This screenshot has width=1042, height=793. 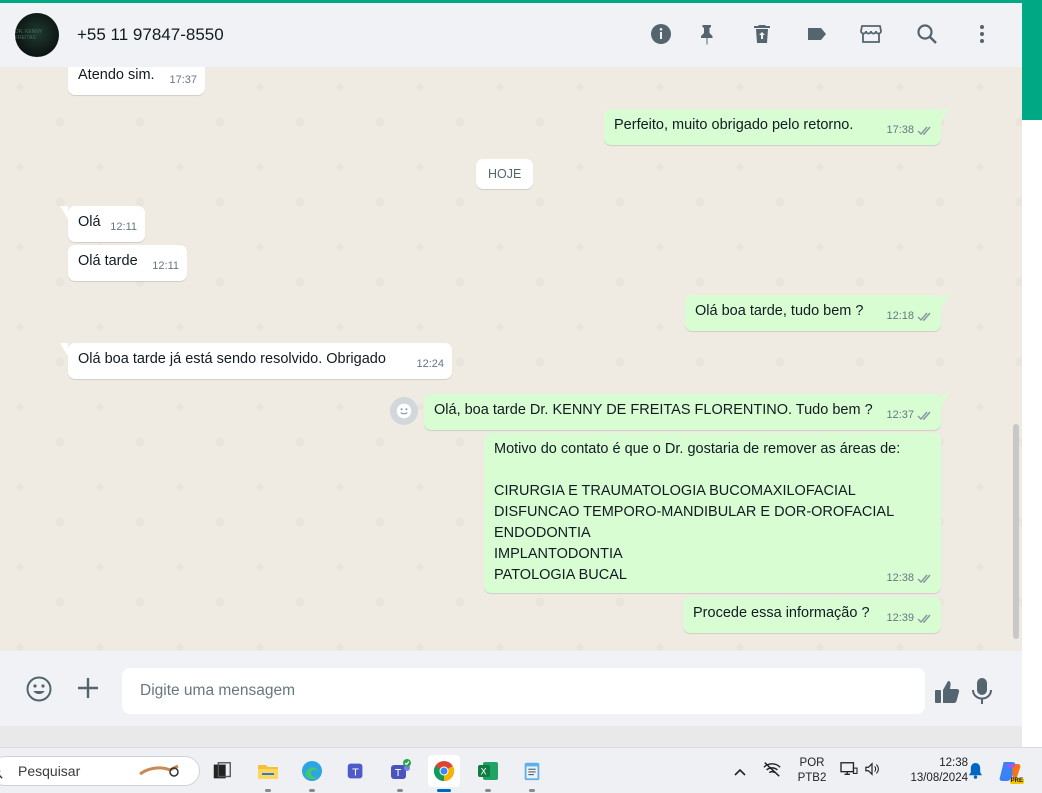 I want to click on contact-avatar: DR. KENNY FREITAS, so click(x=37, y=35).